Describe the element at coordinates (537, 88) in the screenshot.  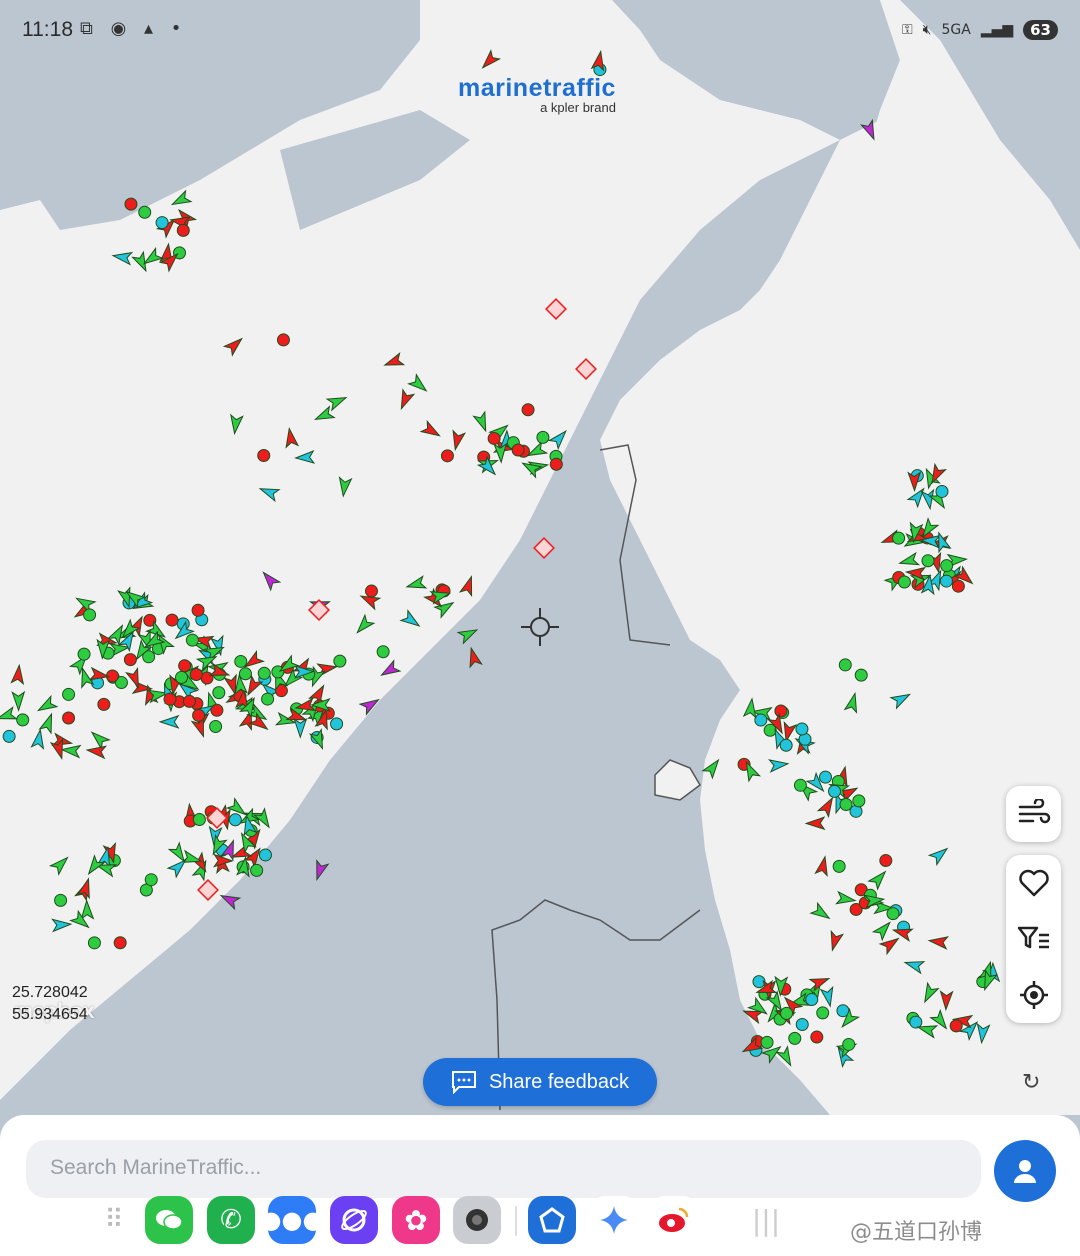
I see `brand-name: marinetraffic` at that location.